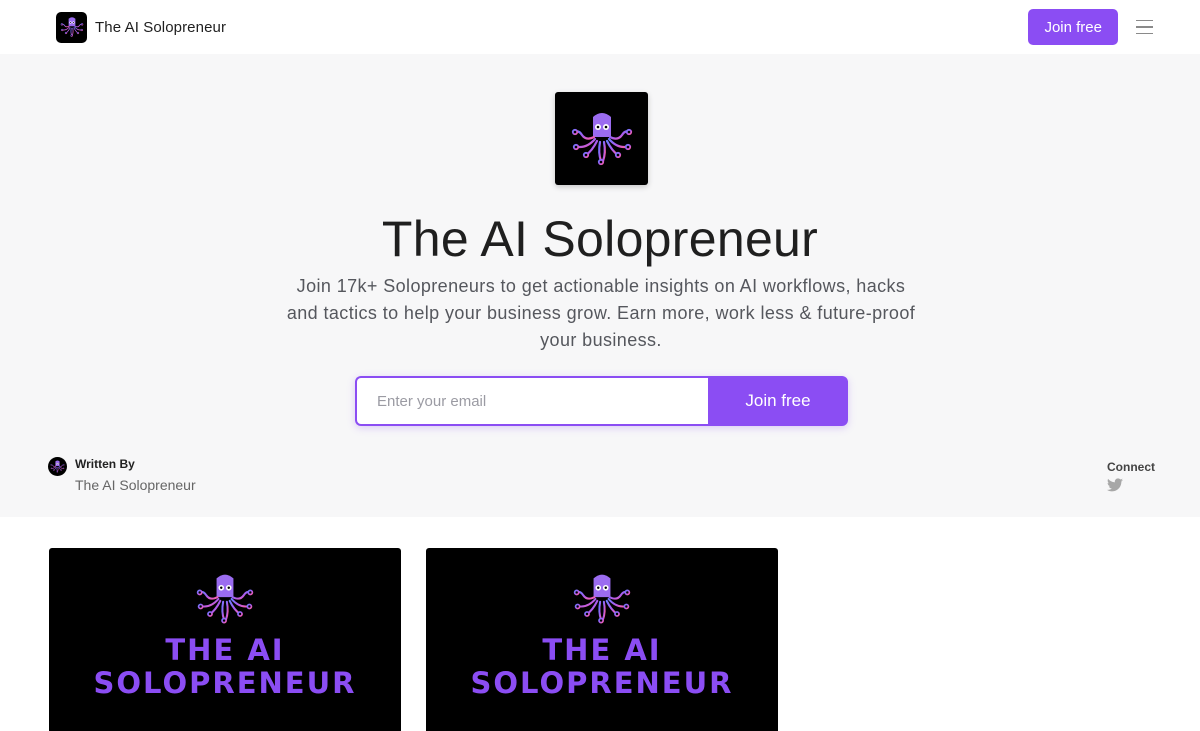 This screenshot has height=731, width=1200. Describe the element at coordinates (600, 27) in the screenshot. I see `top-nav: The AI Solopreneur Join free` at that location.